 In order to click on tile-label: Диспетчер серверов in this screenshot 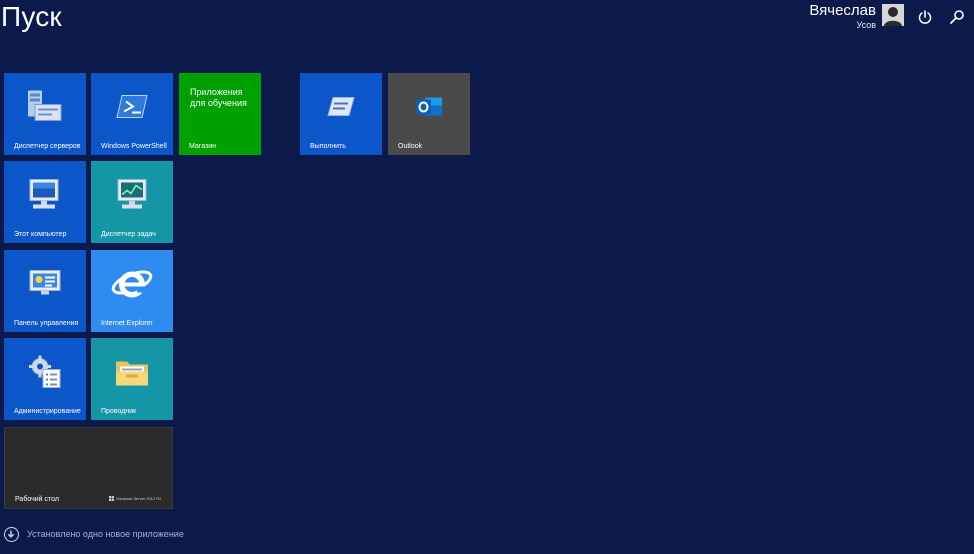, I will do `click(47, 146)`.